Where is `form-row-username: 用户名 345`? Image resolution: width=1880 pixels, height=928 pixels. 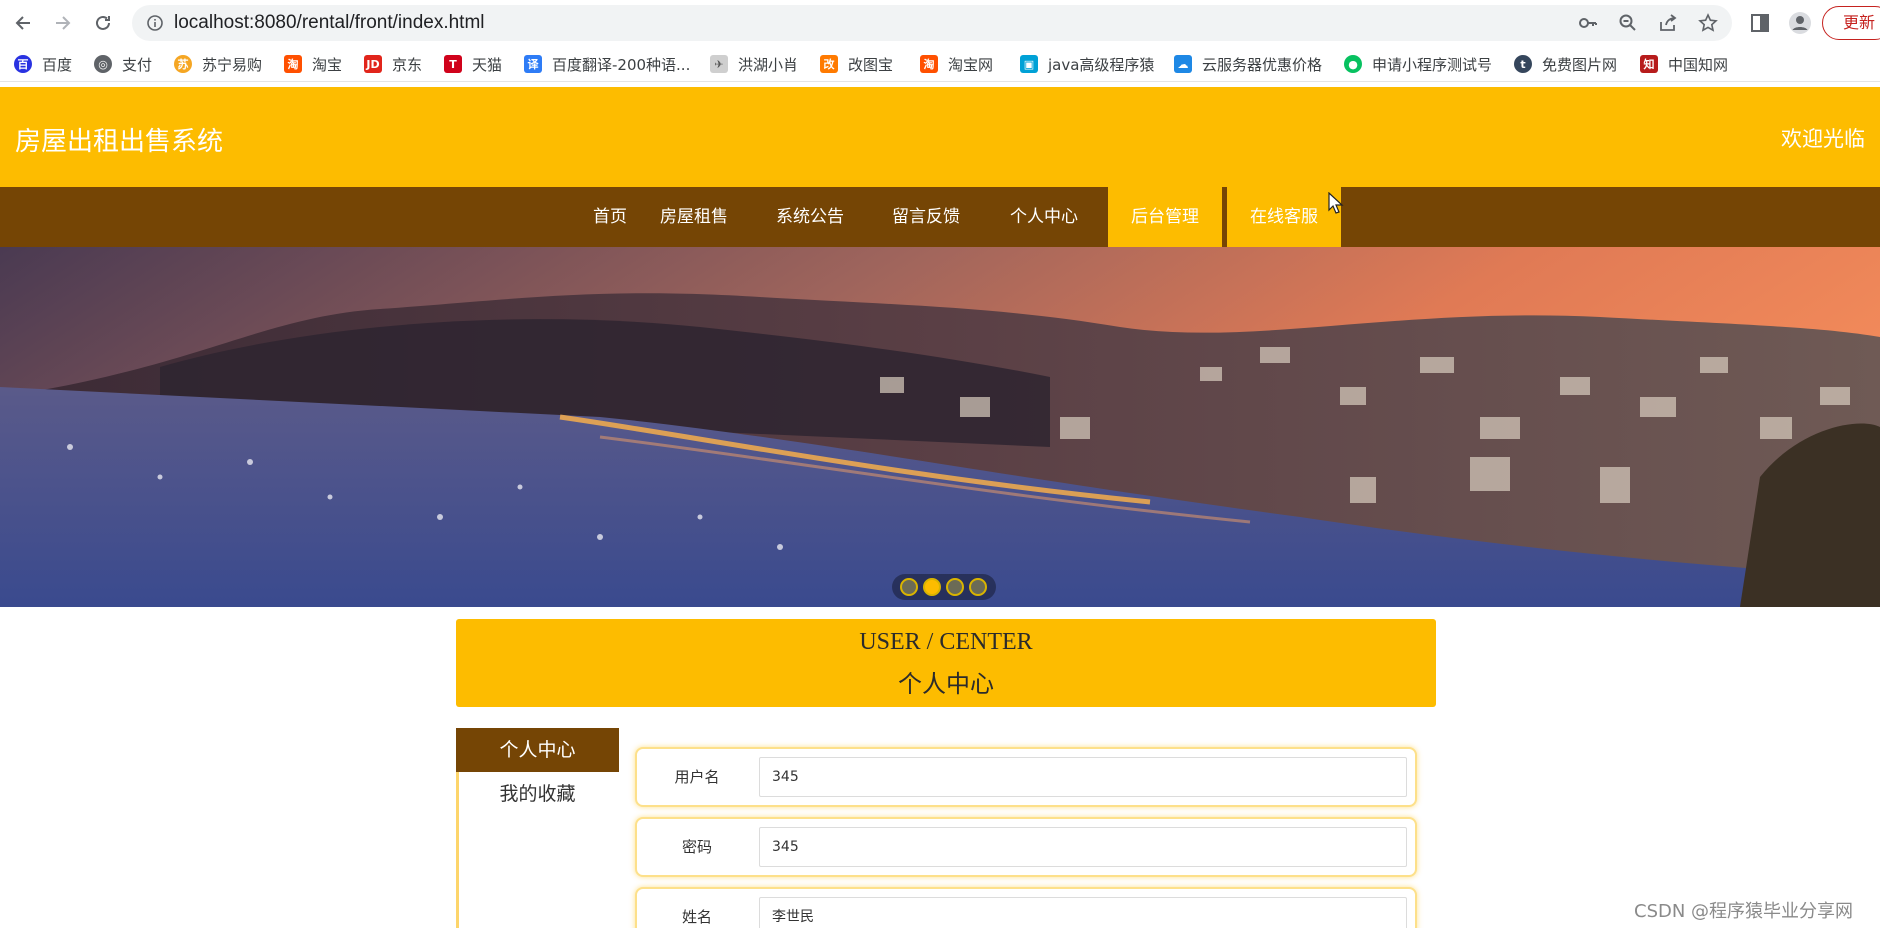 form-row-username: 用户名 345 is located at coordinates (1026, 777).